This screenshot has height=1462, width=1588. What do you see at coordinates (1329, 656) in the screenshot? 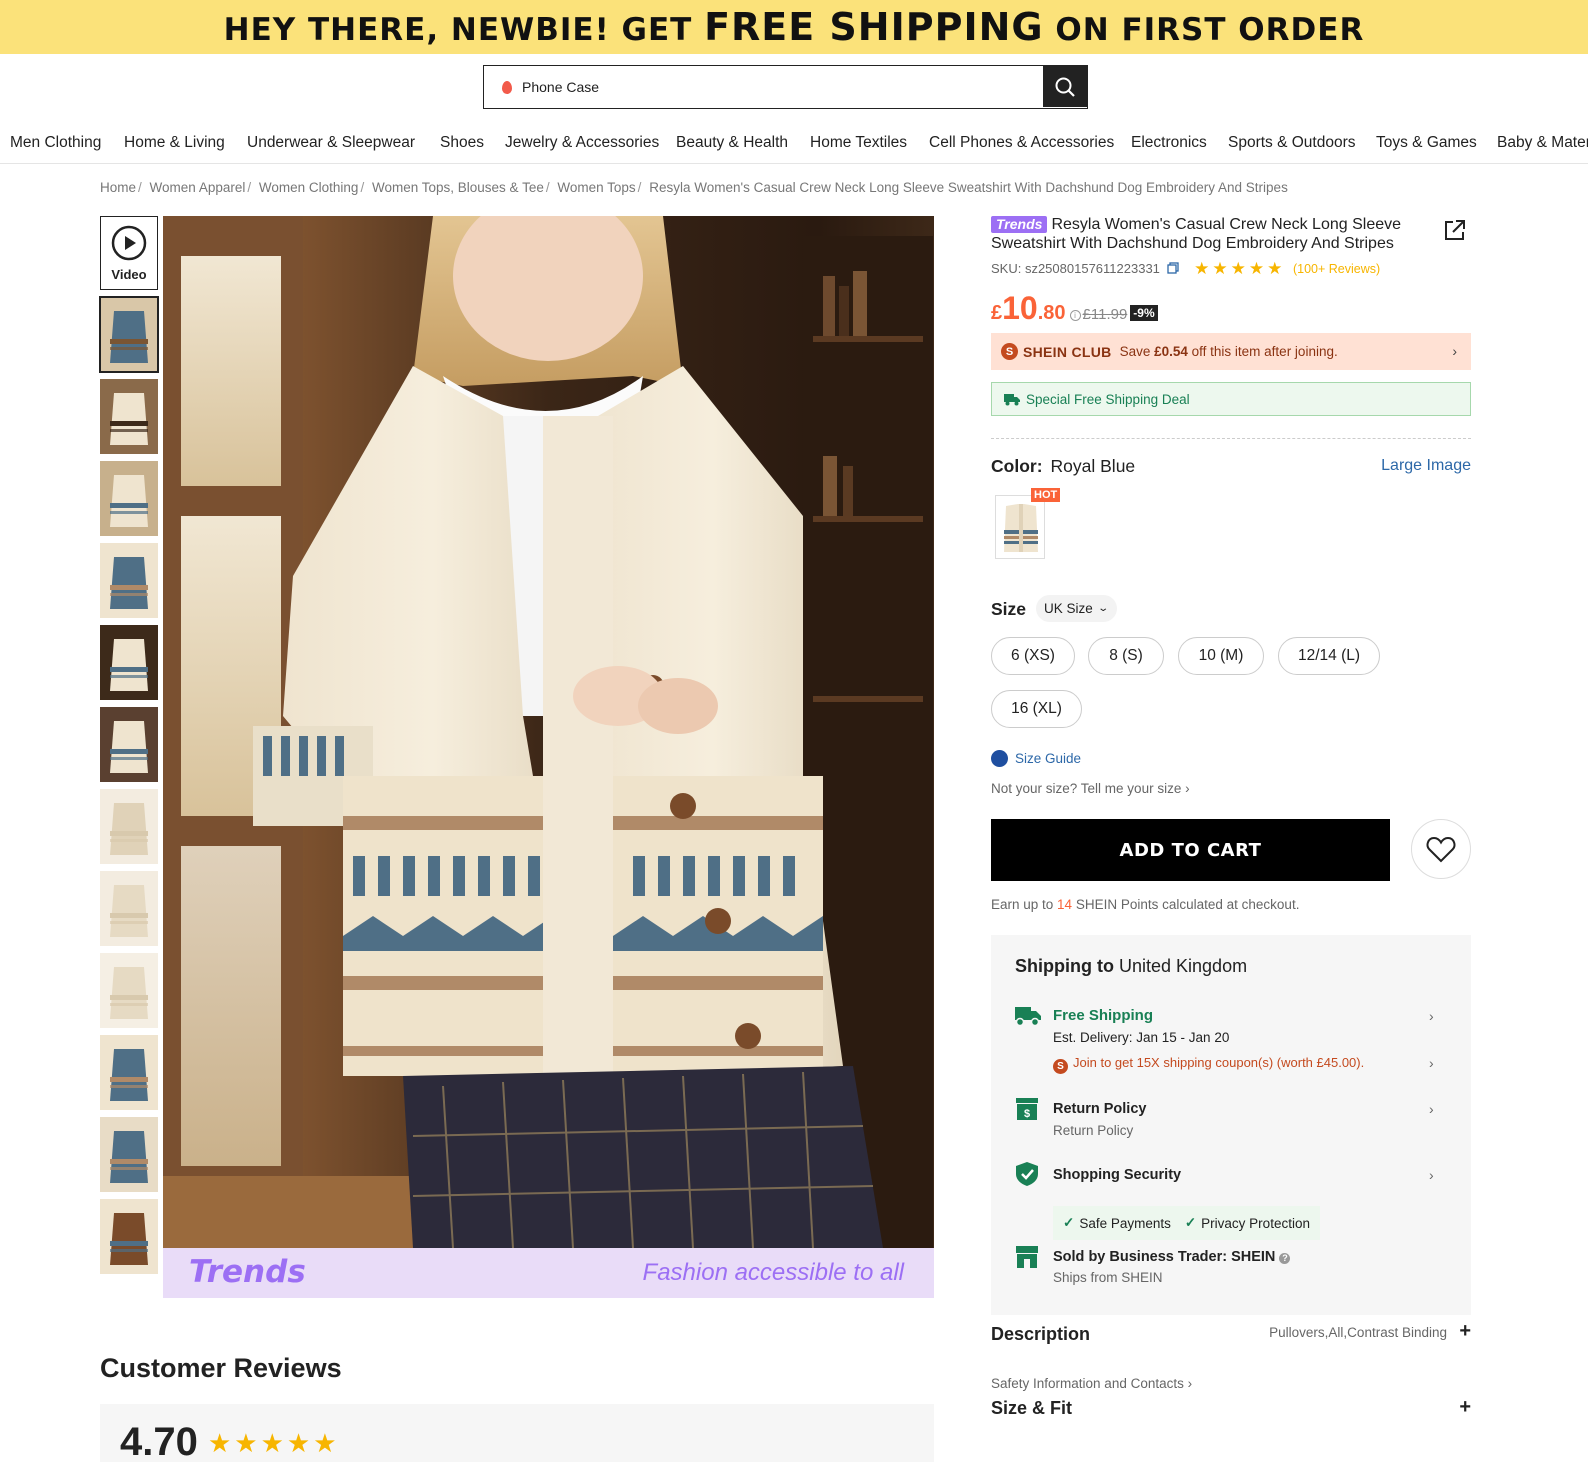
I see `size-option-12-14-l: 12/14 (L)` at bounding box center [1329, 656].